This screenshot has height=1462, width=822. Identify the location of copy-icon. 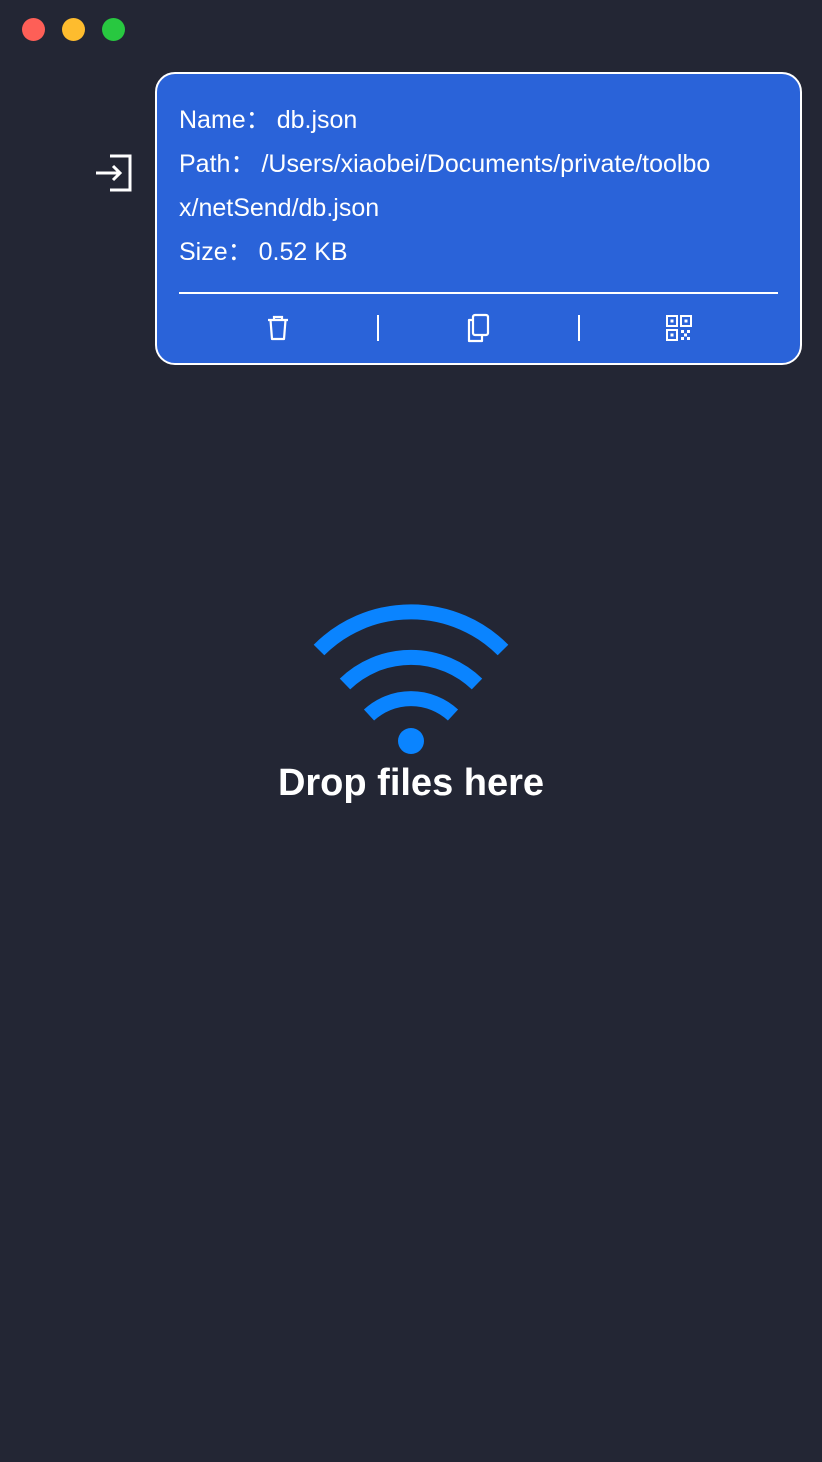
(479, 328).